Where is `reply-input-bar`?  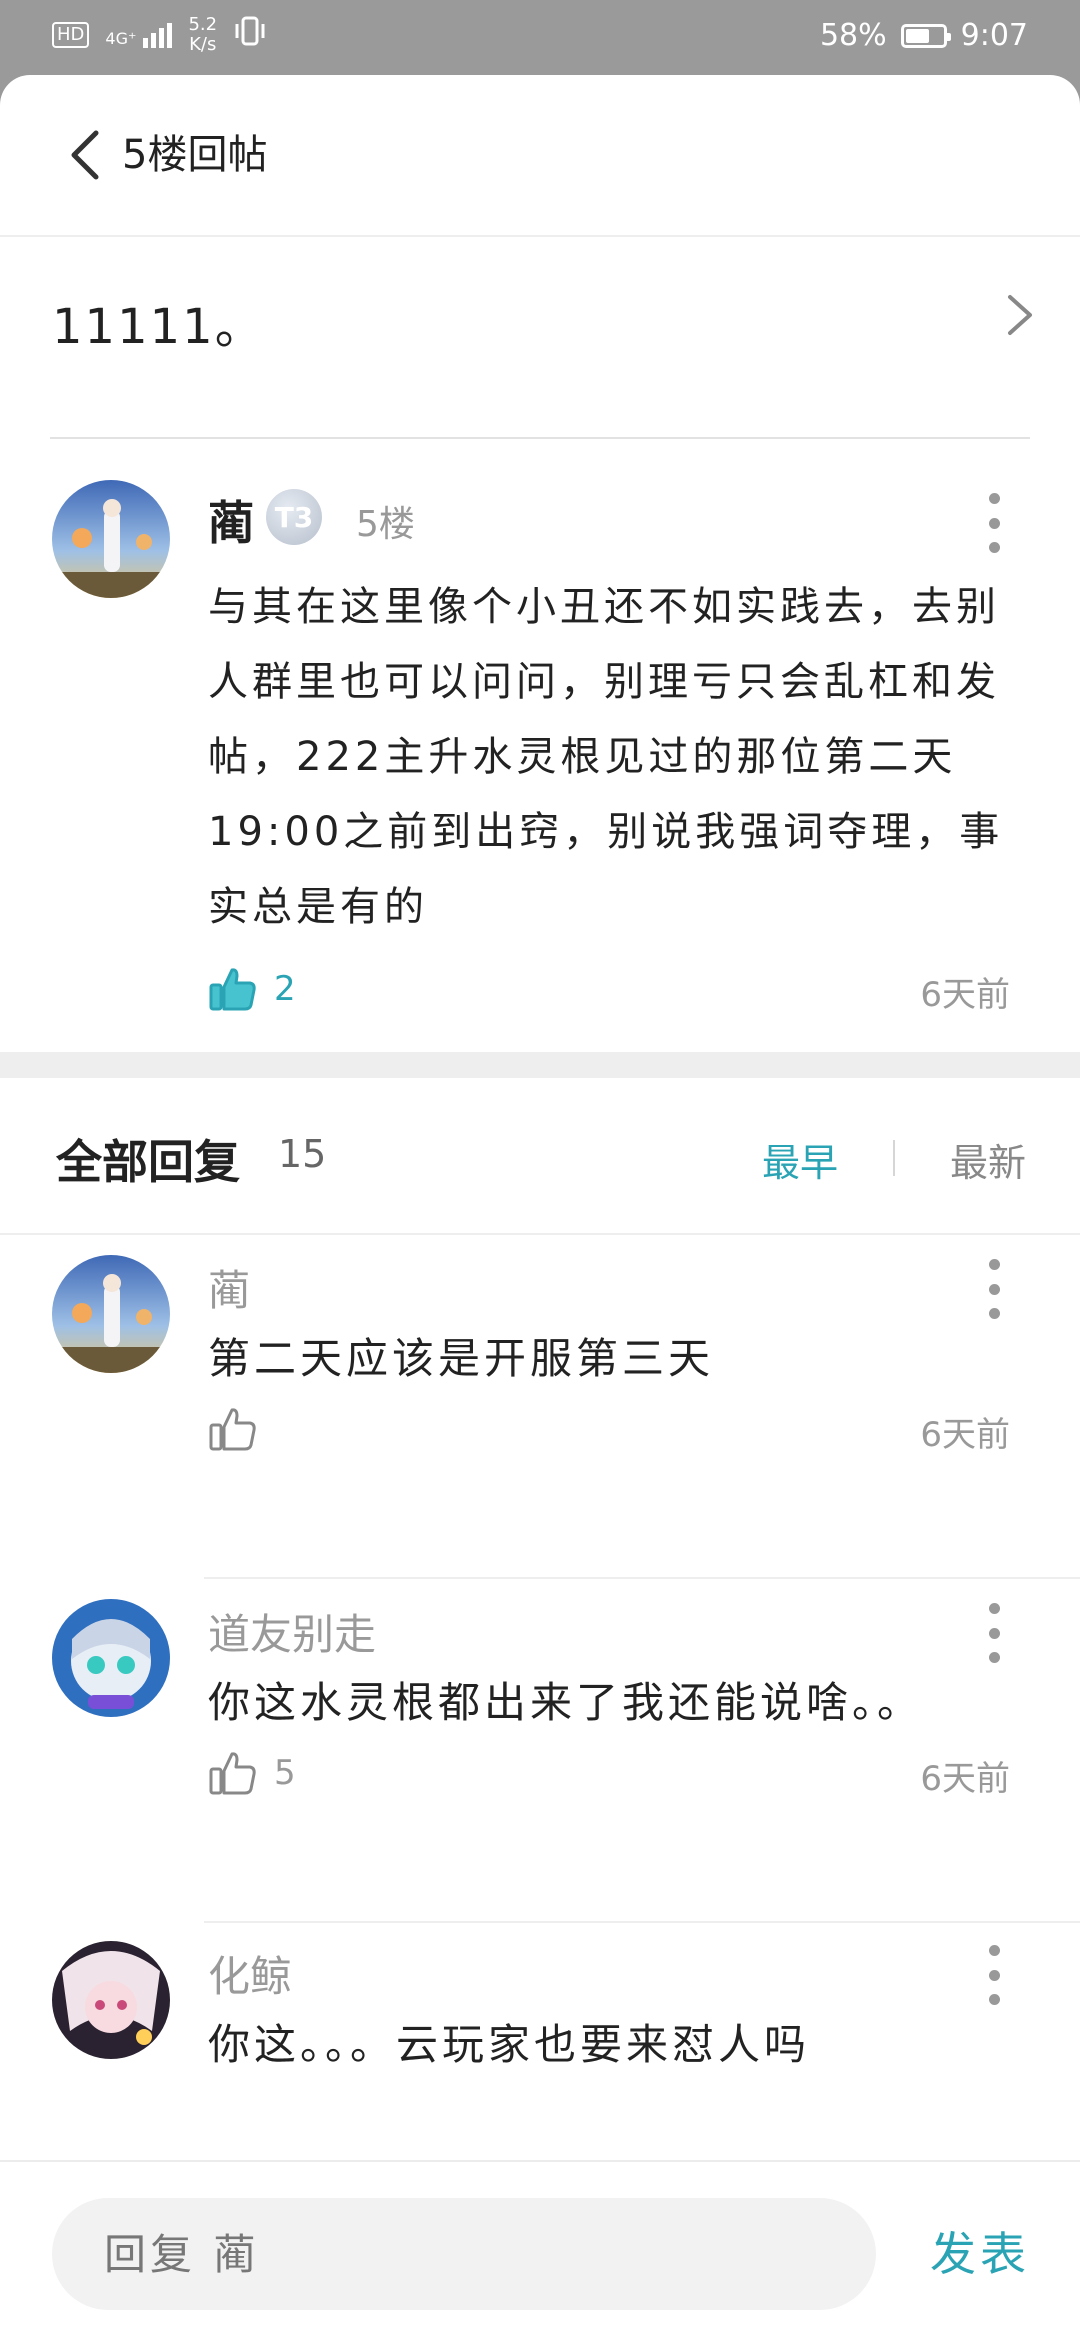 reply-input-bar is located at coordinates (540, 2251).